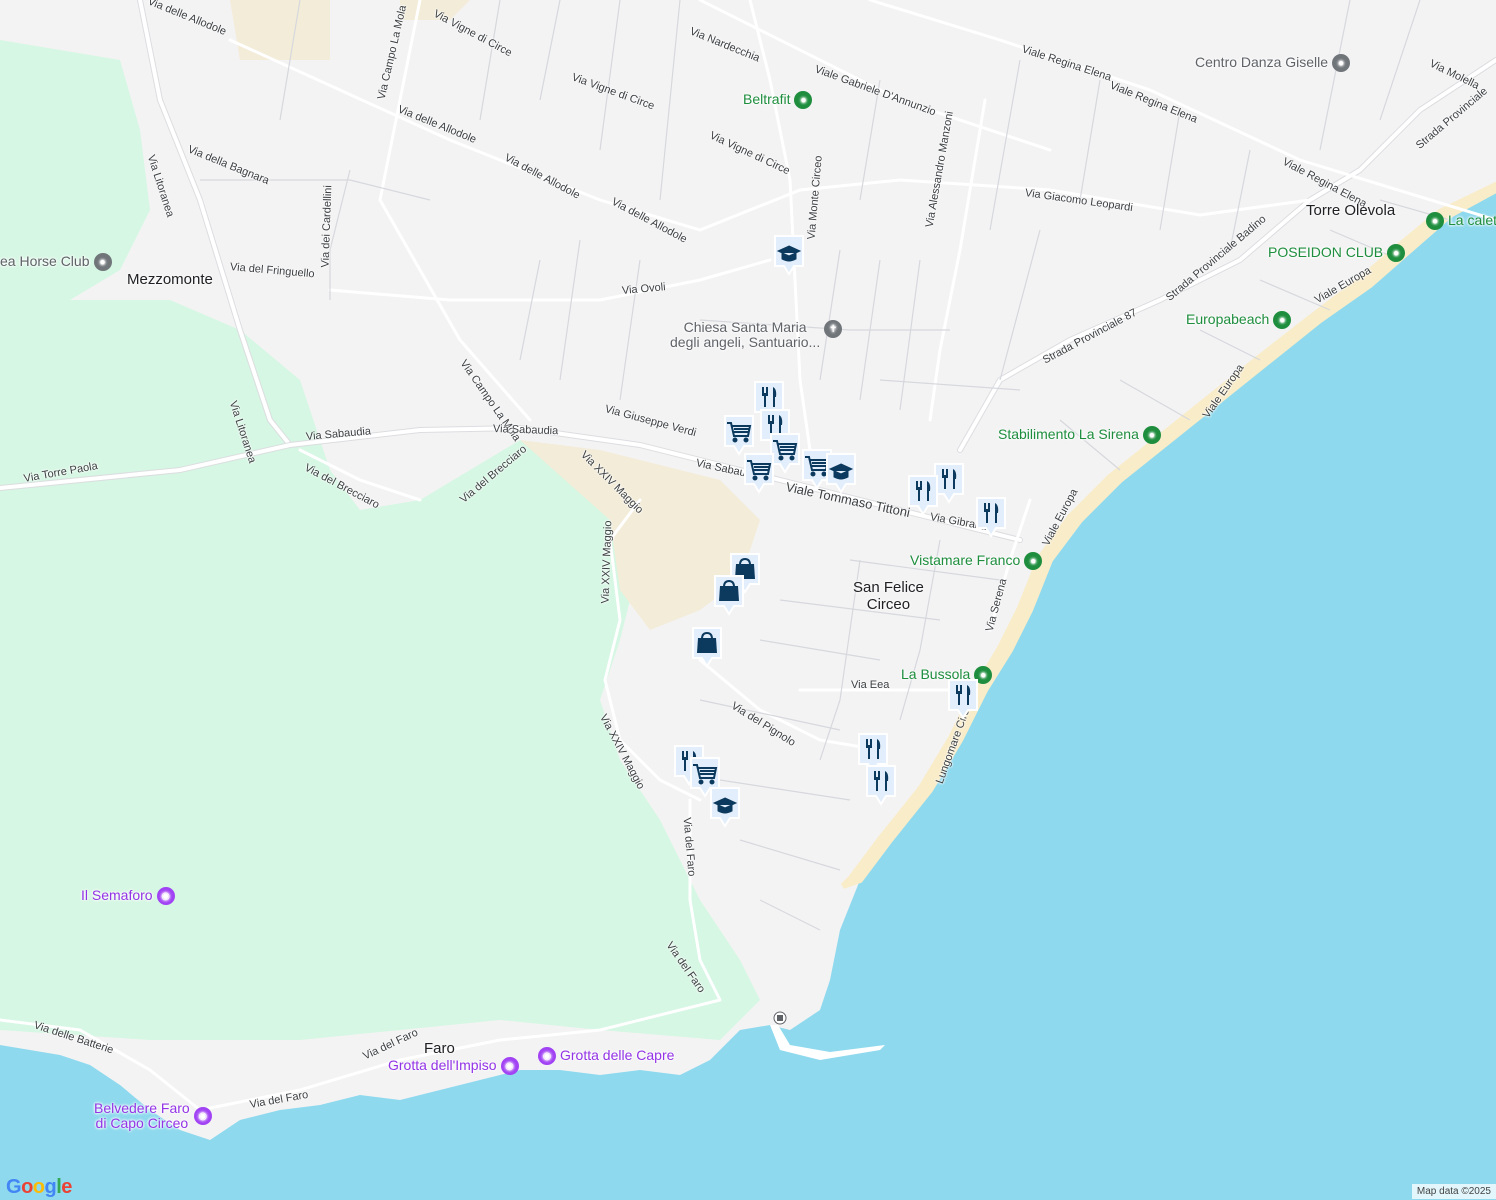  I want to click on poi-europabeach: Europabeach ●, so click(1239, 320).